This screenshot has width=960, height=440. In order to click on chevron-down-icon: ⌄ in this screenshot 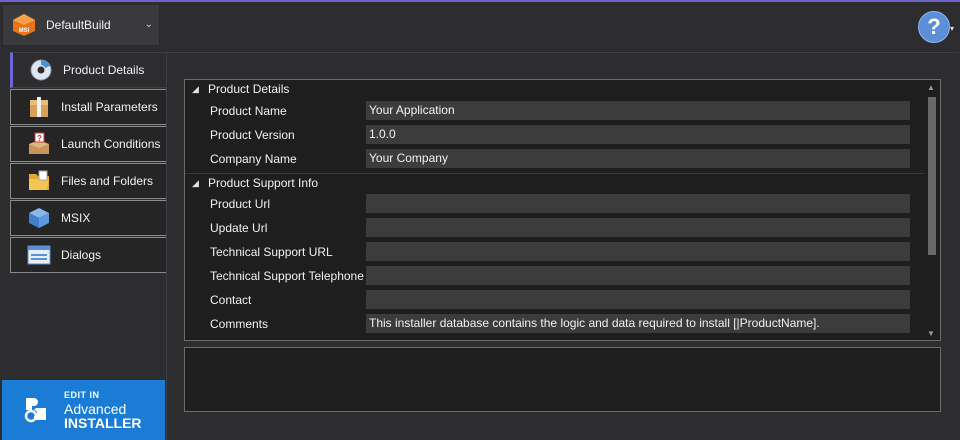, I will do `click(149, 24)`.